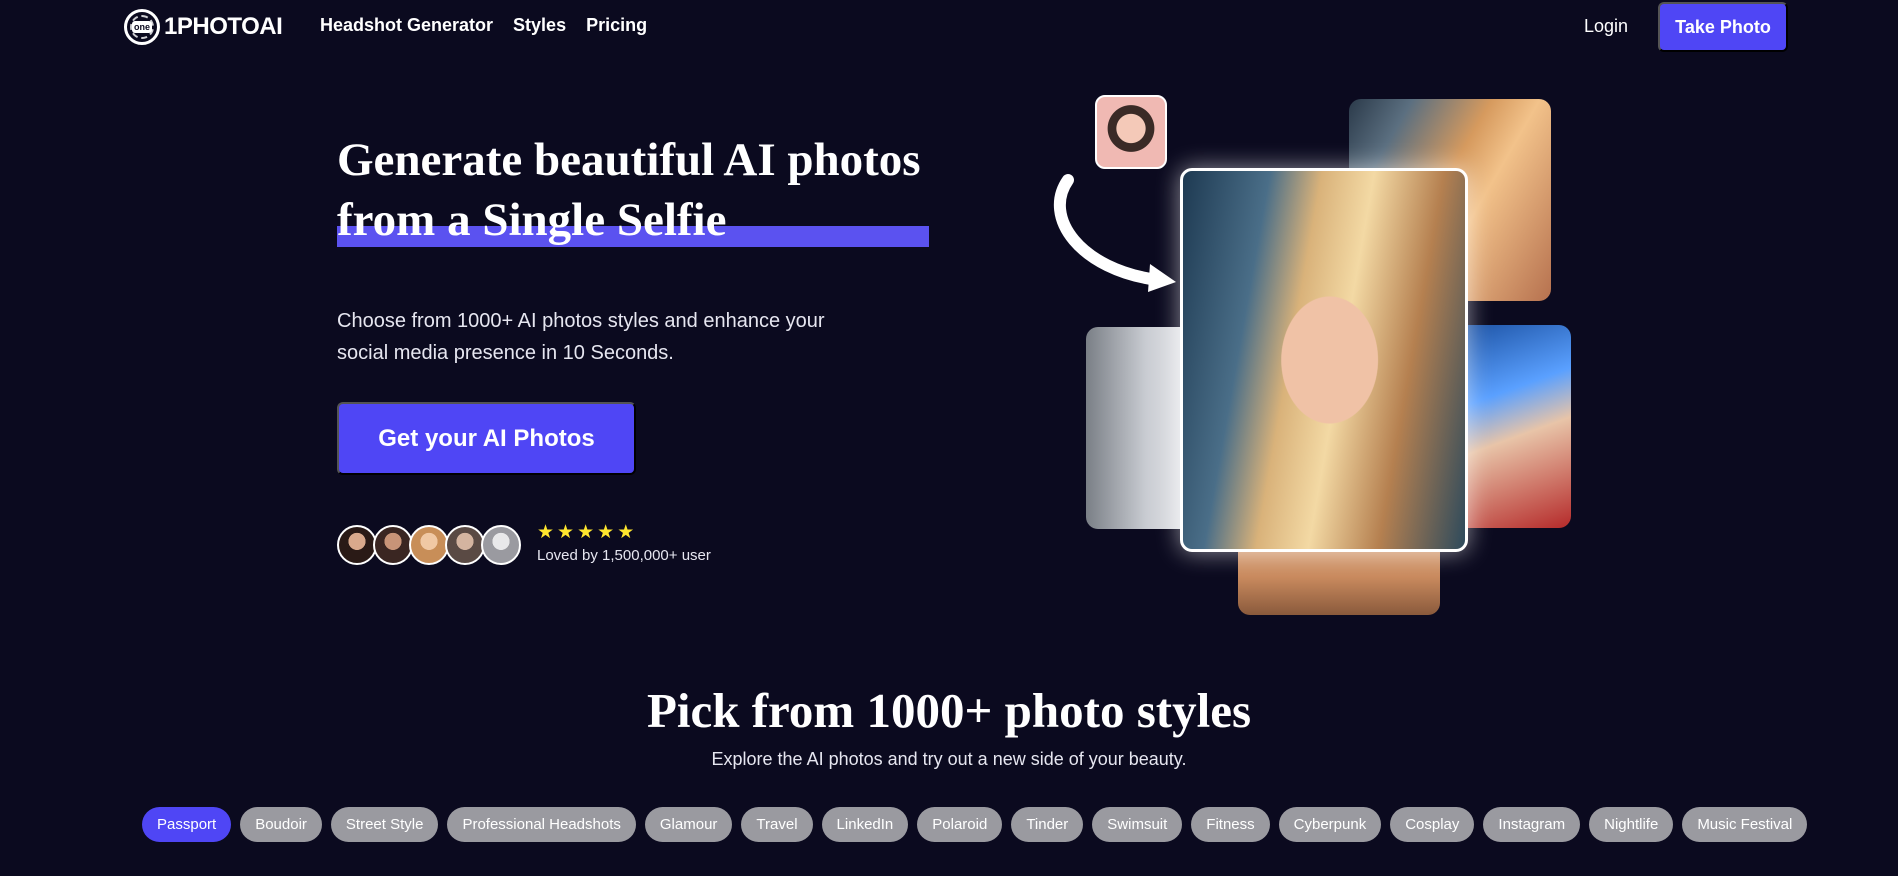  I want to click on style-chip-cosplay: Cosplay, so click(1432, 824).